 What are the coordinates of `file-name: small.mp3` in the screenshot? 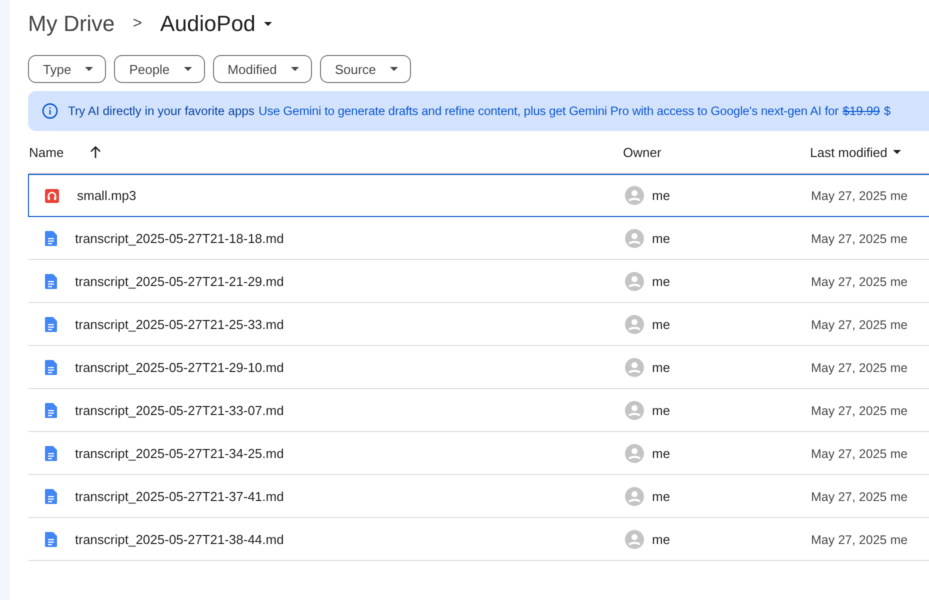 It's located at (106, 195).